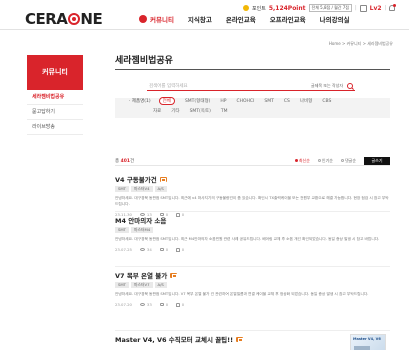  Describe the element at coordinates (142, 189) in the screenshot. I see `post-tag: 마스터V4` at that location.